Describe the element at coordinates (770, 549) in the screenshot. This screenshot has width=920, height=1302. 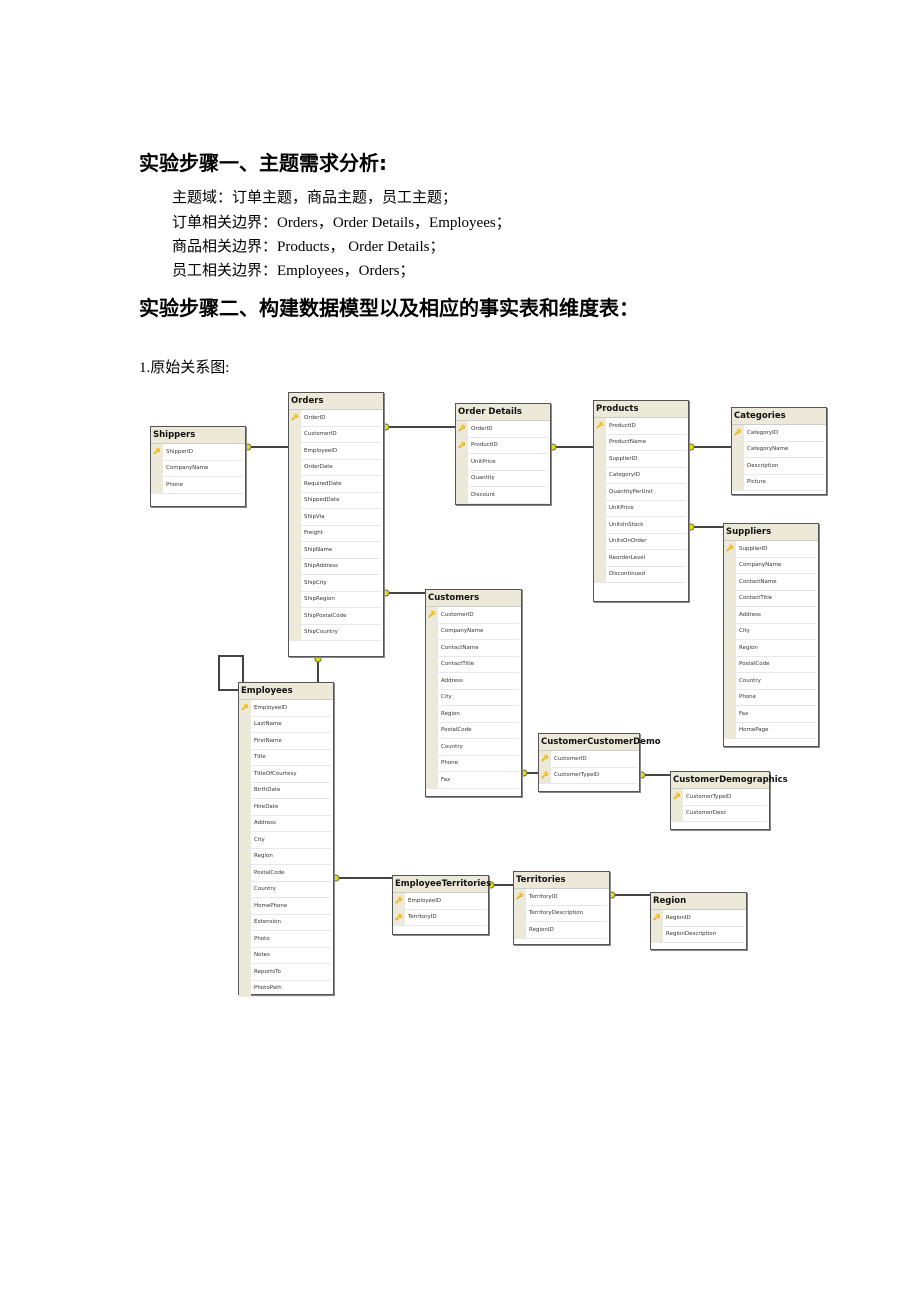
I see `table-field-row: 🔑 SupplierID` at that location.